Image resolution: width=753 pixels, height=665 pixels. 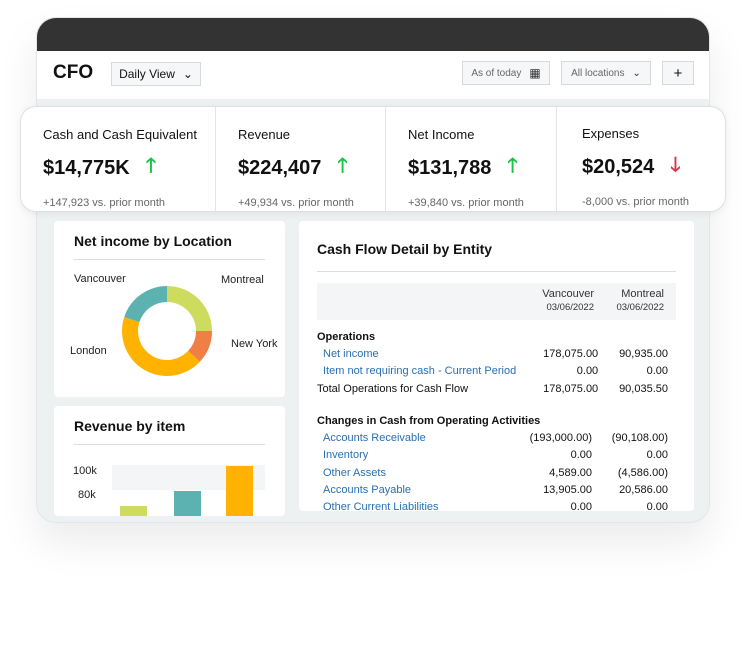 What do you see at coordinates (409, 455) in the screenshot?
I see `row-label: Inventory` at bounding box center [409, 455].